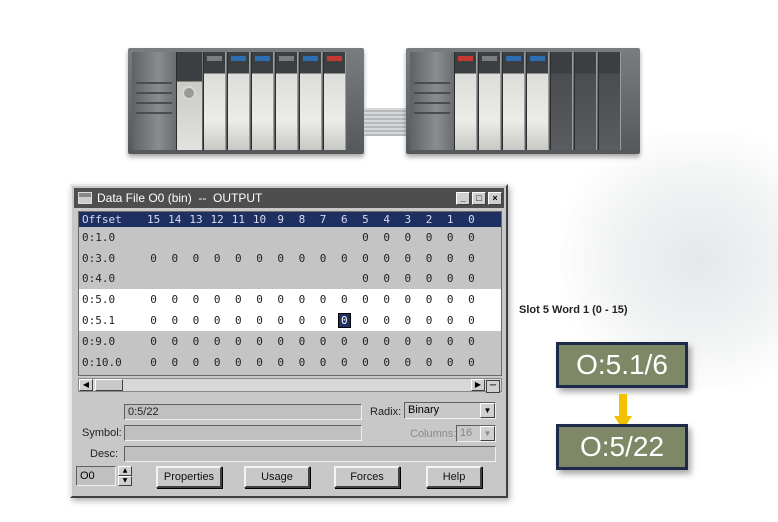 The image size is (778, 522). What do you see at coordinates (476, 433) in the screenshot?
I see `columns-select: 16 ▼` at bounding box center [476, 433].